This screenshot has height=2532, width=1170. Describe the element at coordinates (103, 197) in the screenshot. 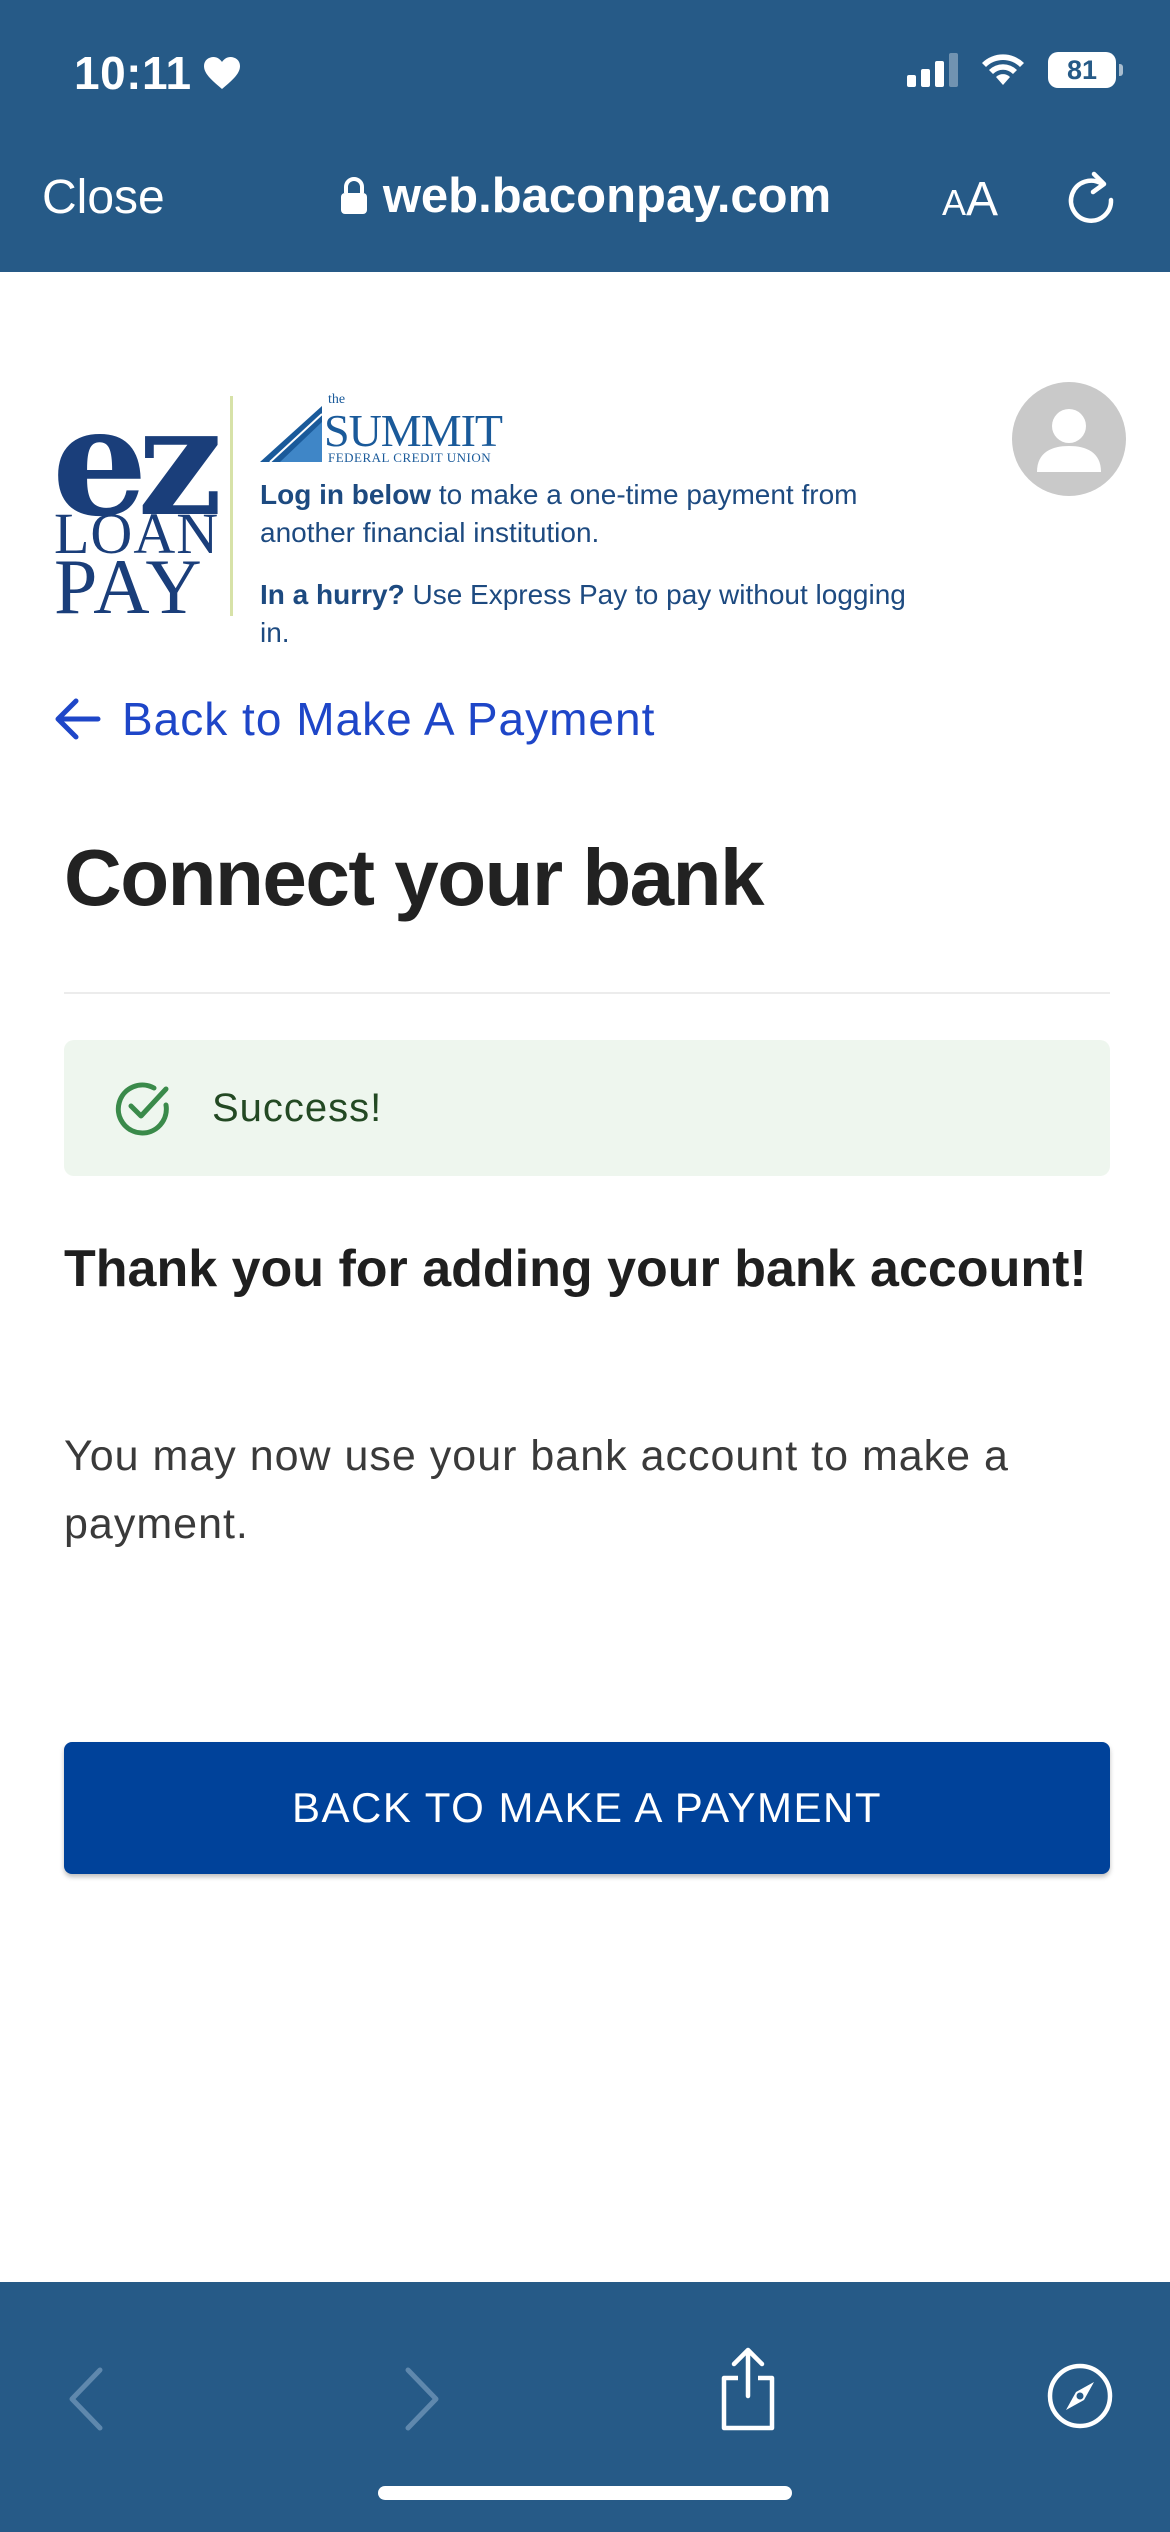

I see `close-button: Close` at that location.